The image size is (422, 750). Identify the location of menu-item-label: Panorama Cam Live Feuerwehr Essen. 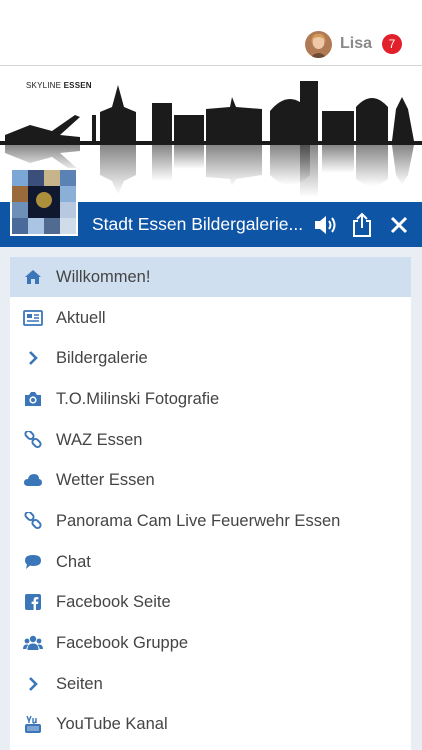
(198, 520).